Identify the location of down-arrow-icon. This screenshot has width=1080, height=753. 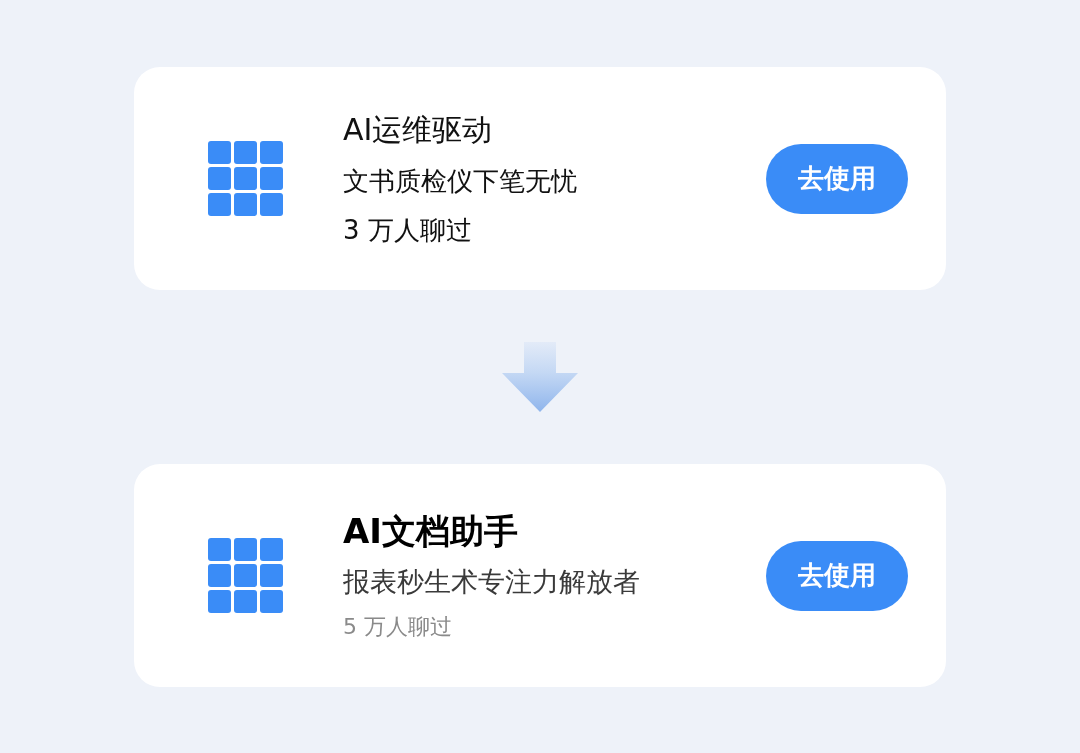
(540, 377).